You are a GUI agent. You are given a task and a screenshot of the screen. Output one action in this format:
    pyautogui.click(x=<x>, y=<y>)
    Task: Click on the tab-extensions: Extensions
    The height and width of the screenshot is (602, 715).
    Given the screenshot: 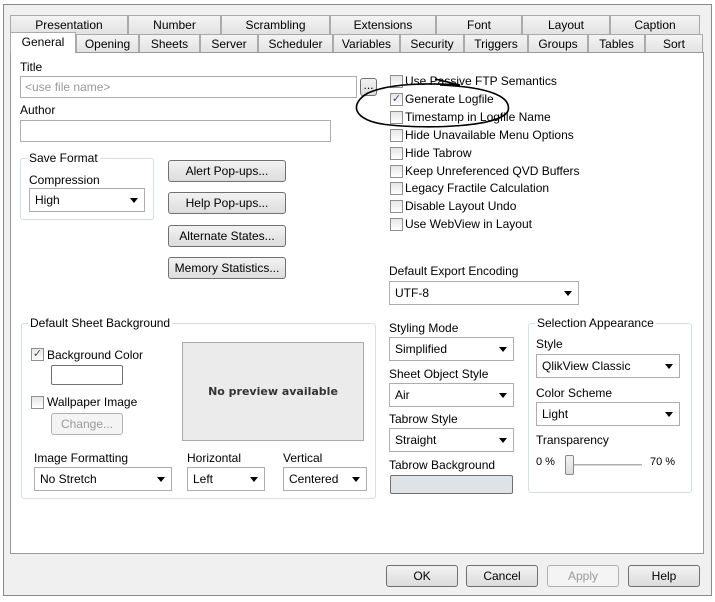 What is the action you would take?
    pyautogui.click(x=383, y=24)
    